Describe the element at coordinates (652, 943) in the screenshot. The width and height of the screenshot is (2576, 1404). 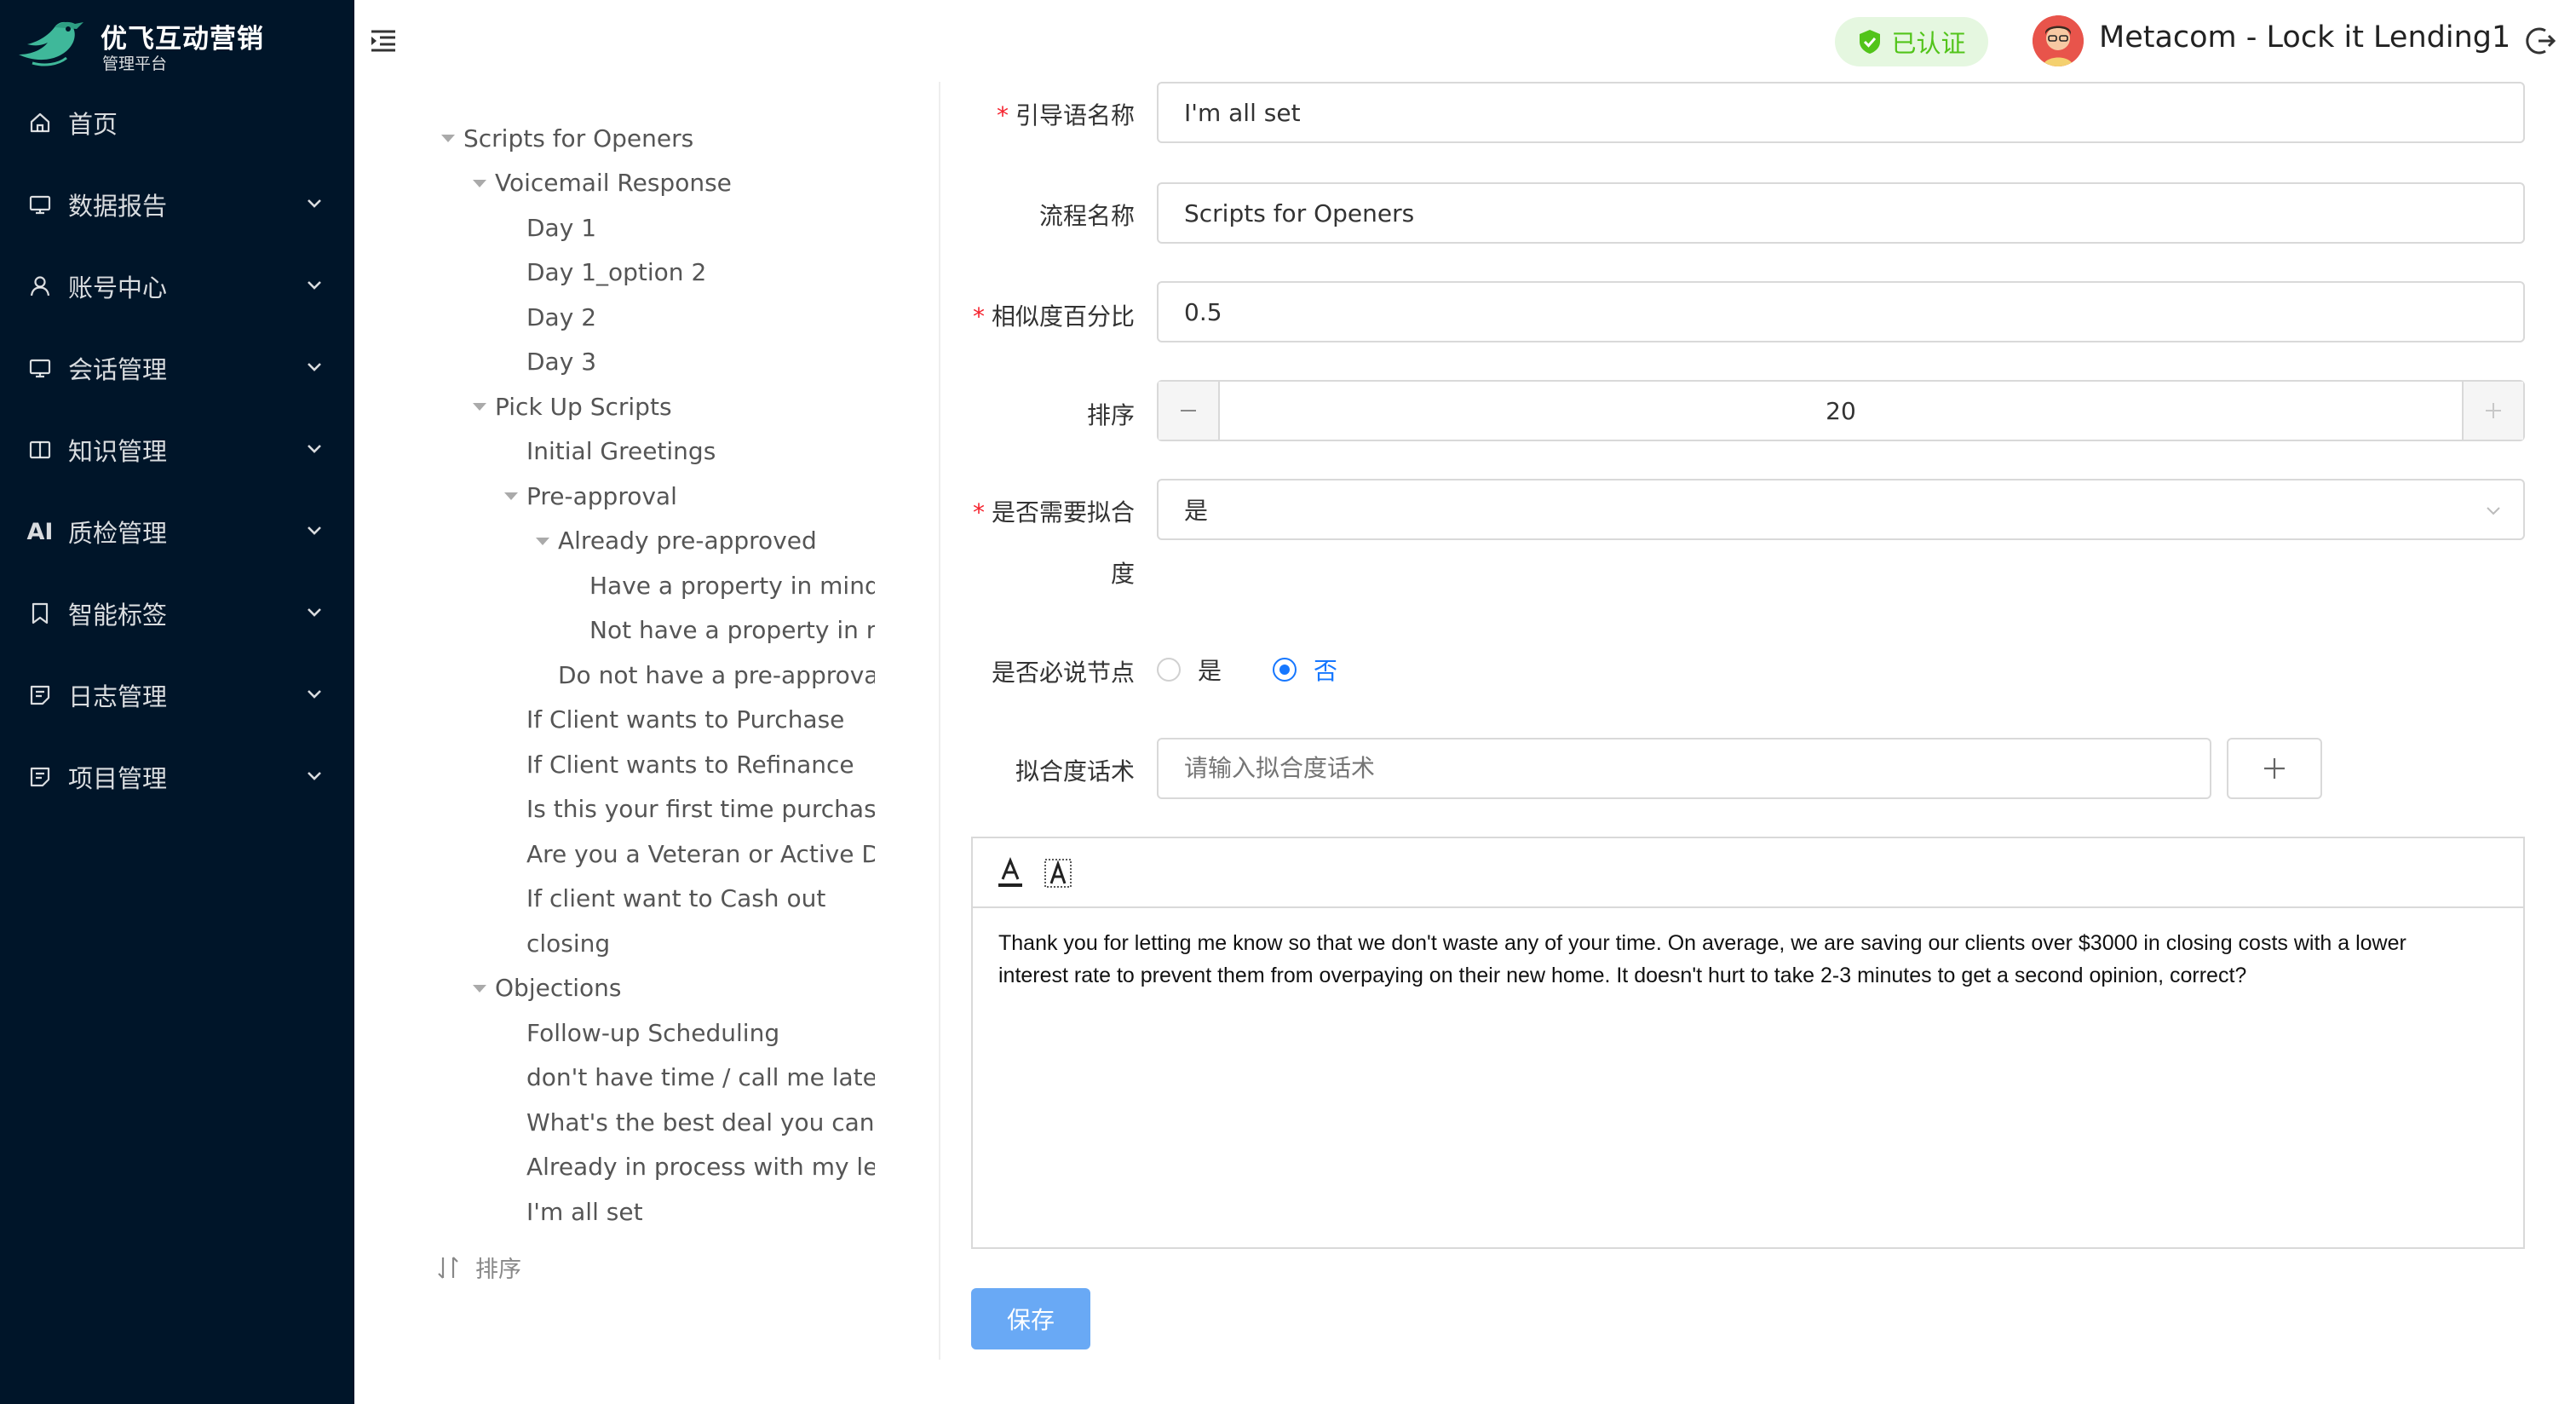
I see `tree-node: closing` at that location.